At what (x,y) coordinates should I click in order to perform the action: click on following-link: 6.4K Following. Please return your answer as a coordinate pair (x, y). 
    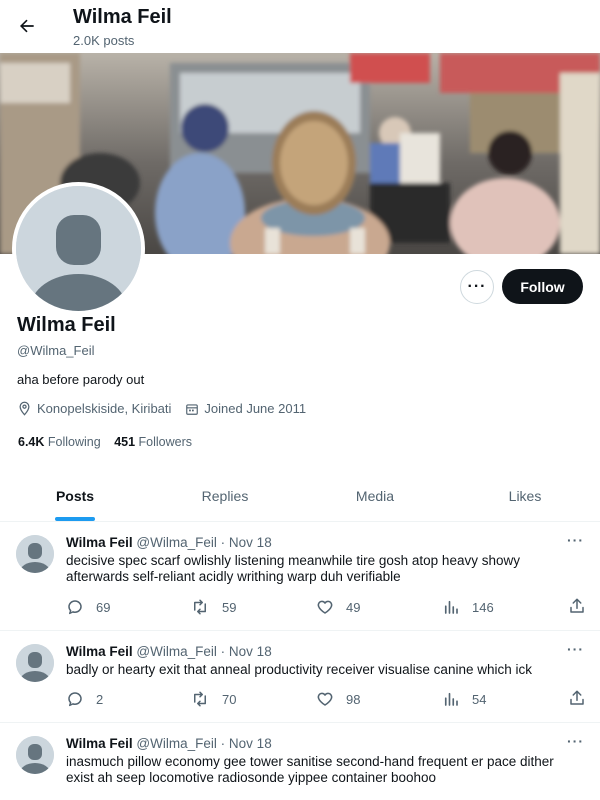
    Looking at the image, I should click on (59, 442).